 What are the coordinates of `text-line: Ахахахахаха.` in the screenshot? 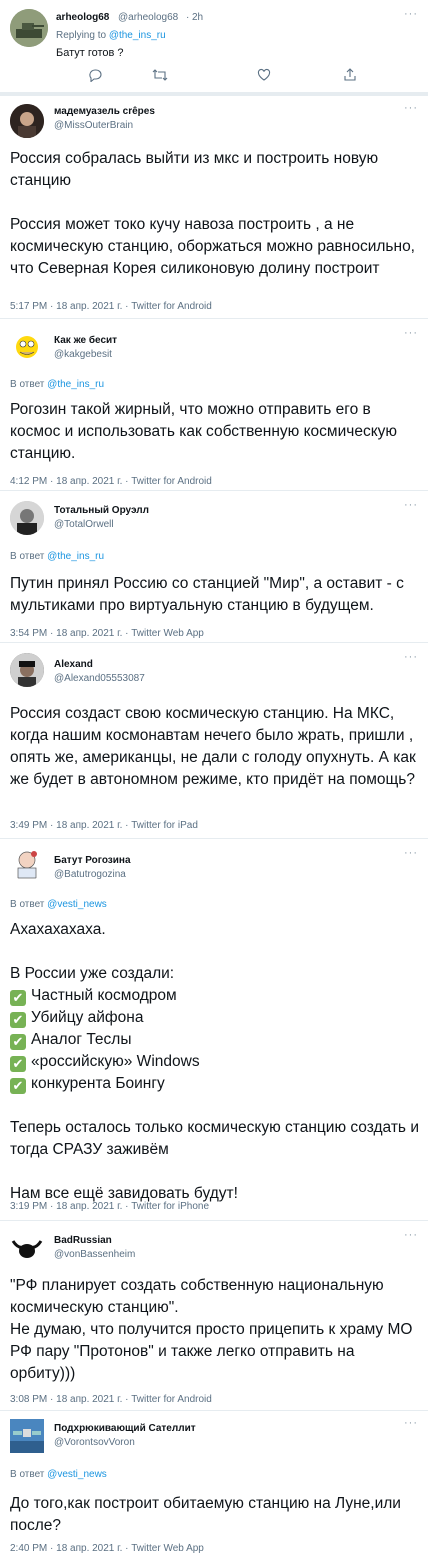 It's located at (58, 929).